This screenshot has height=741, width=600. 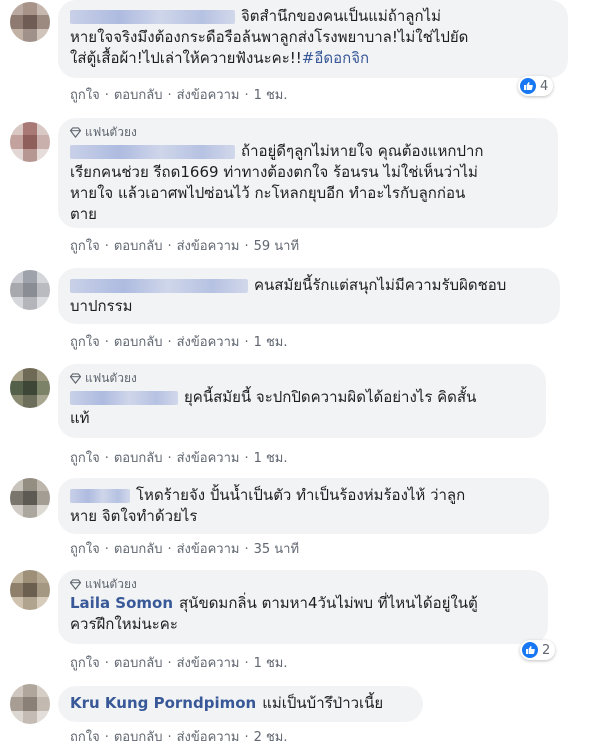 I want to click on reaction-number: 2, so click(x=546, y=650).